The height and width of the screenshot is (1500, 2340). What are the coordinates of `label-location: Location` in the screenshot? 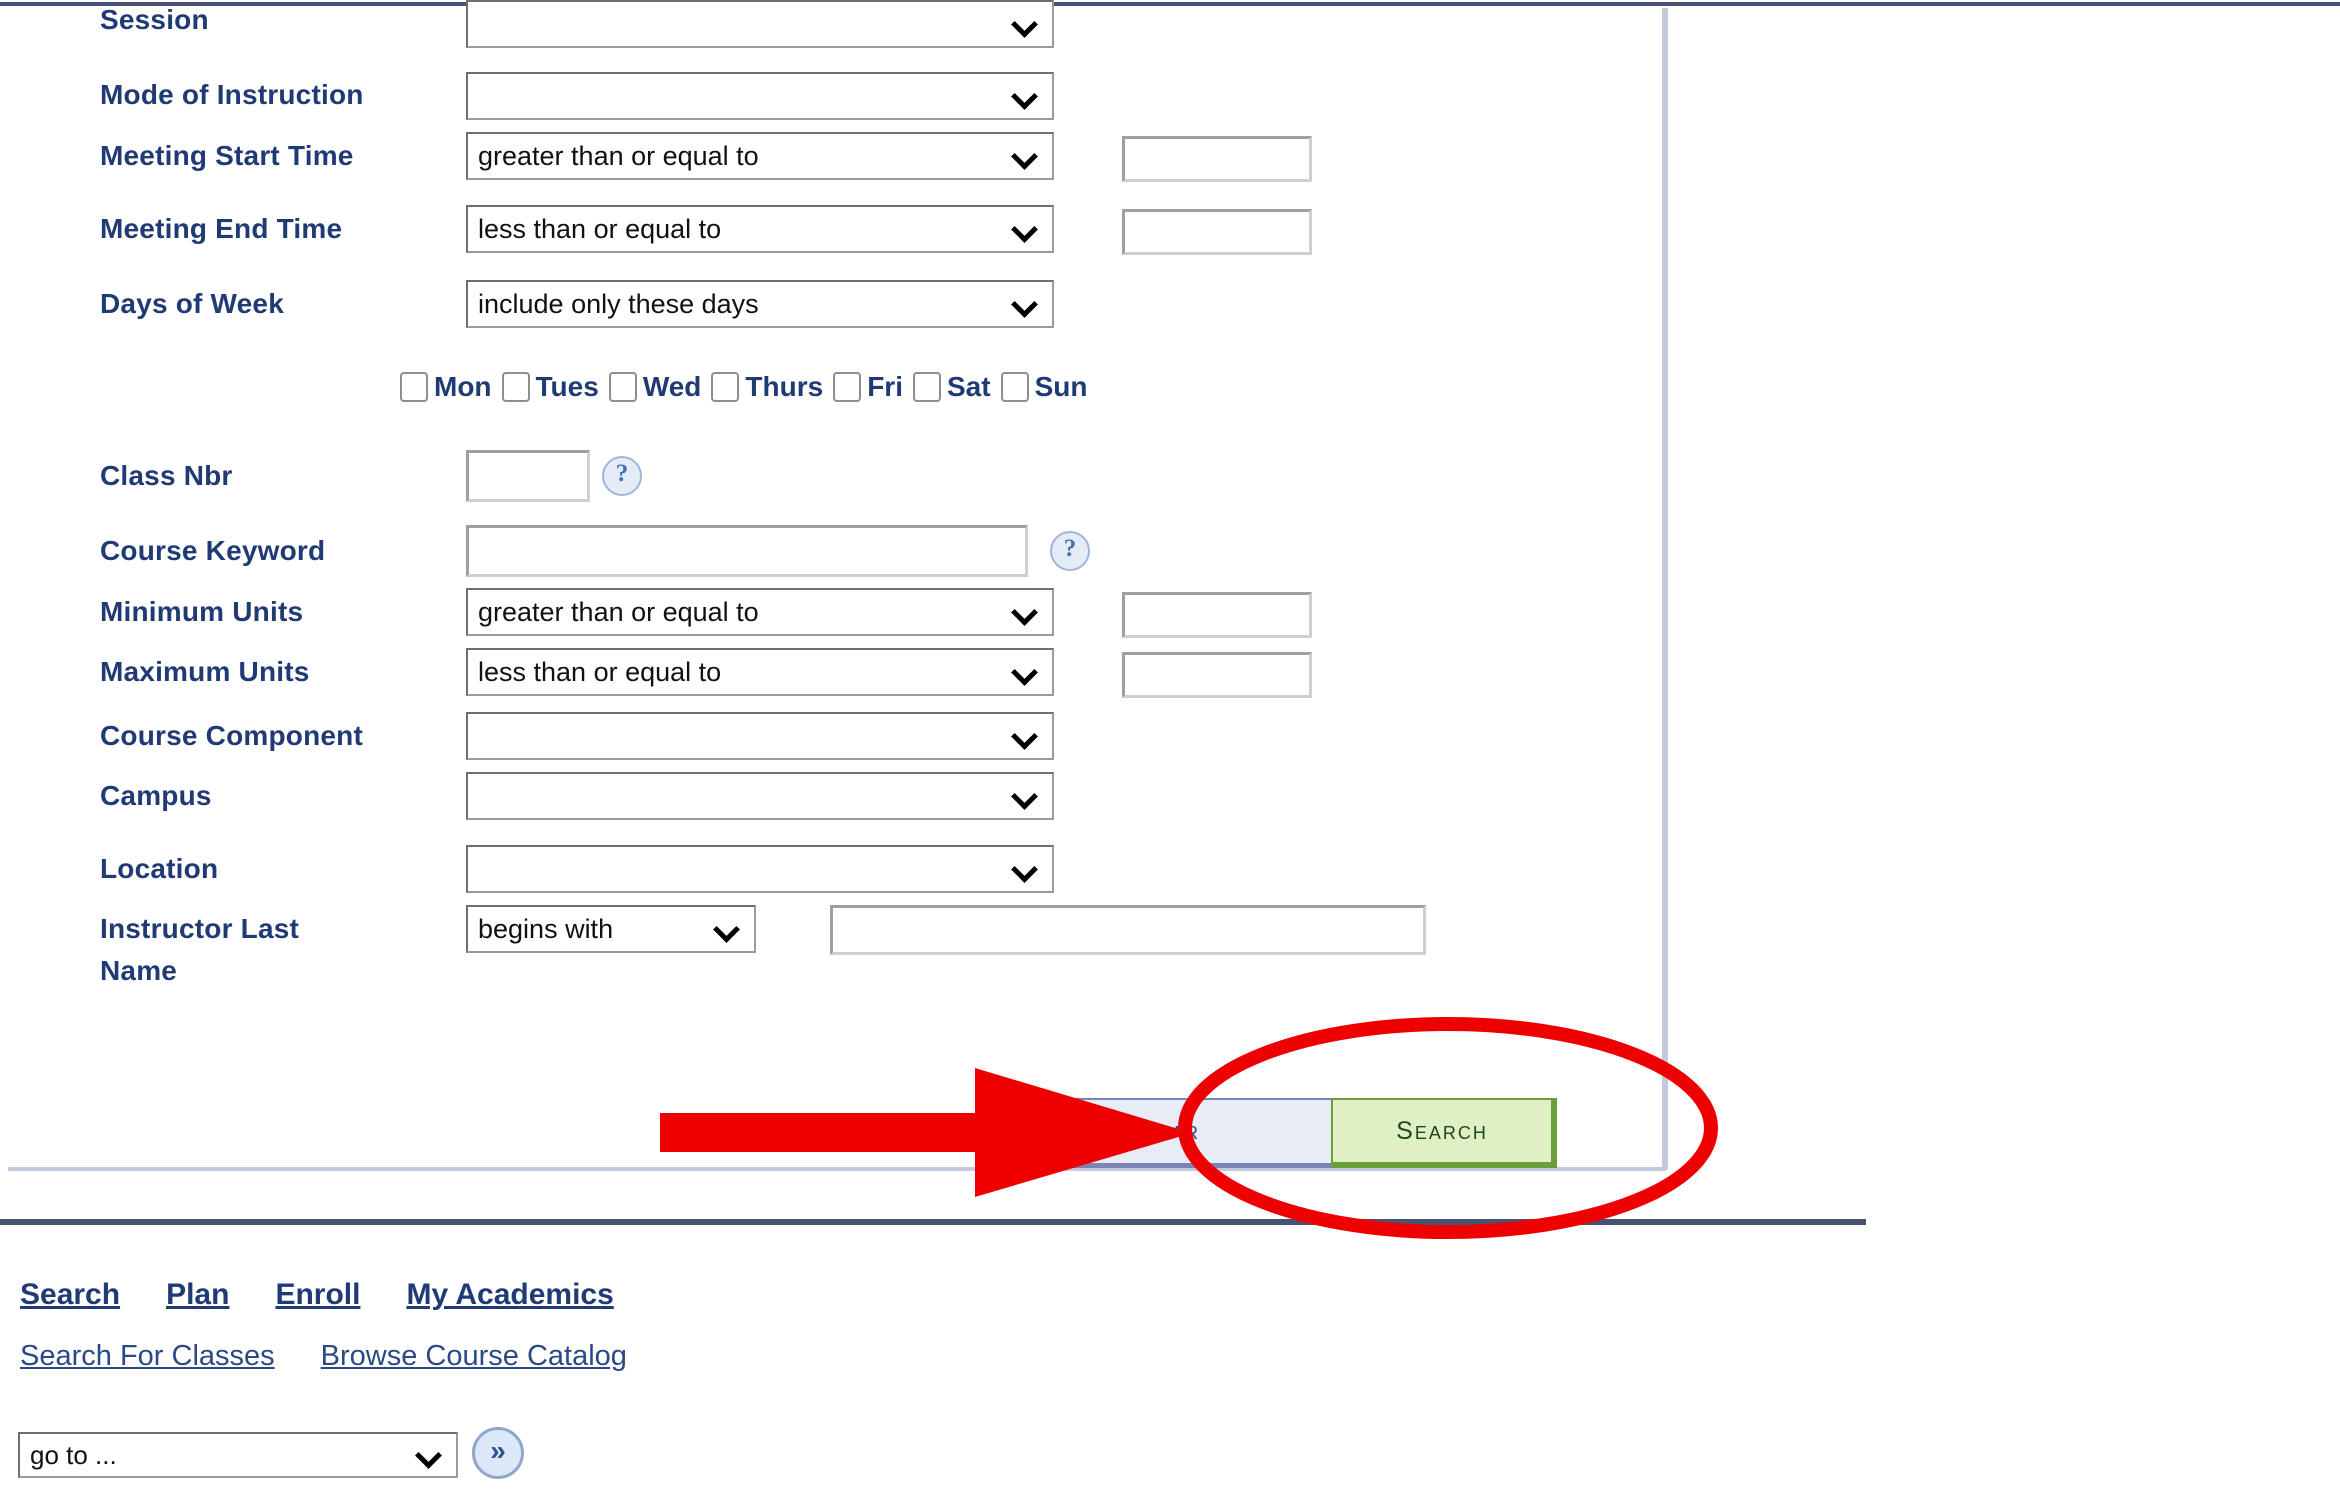 It's located at (159, 868).